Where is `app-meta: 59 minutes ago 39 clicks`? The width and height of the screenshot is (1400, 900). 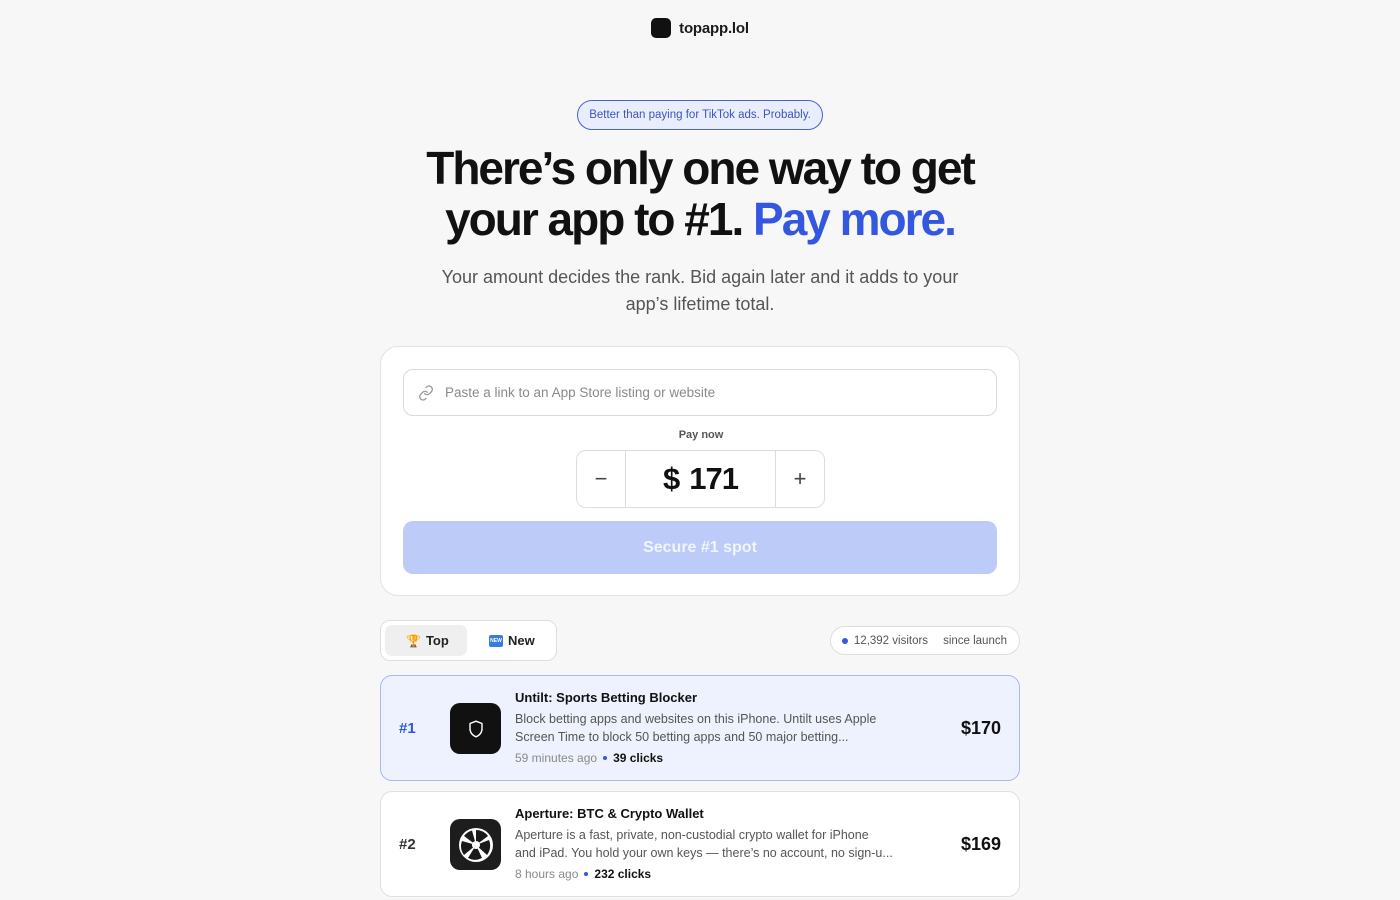
app-meta: 59 minutes ago 39 clicks is located at coordinates (589, 758).